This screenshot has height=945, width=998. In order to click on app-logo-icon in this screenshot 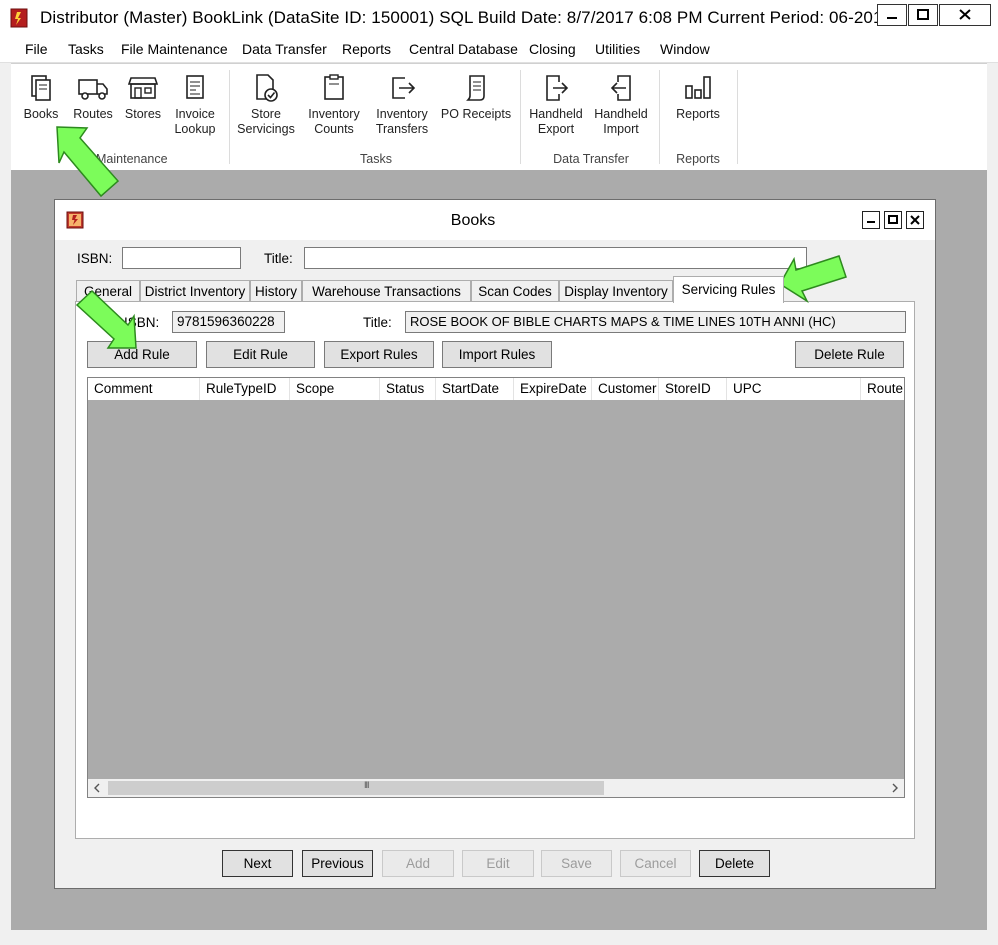, I will do `click(19, 18)`.